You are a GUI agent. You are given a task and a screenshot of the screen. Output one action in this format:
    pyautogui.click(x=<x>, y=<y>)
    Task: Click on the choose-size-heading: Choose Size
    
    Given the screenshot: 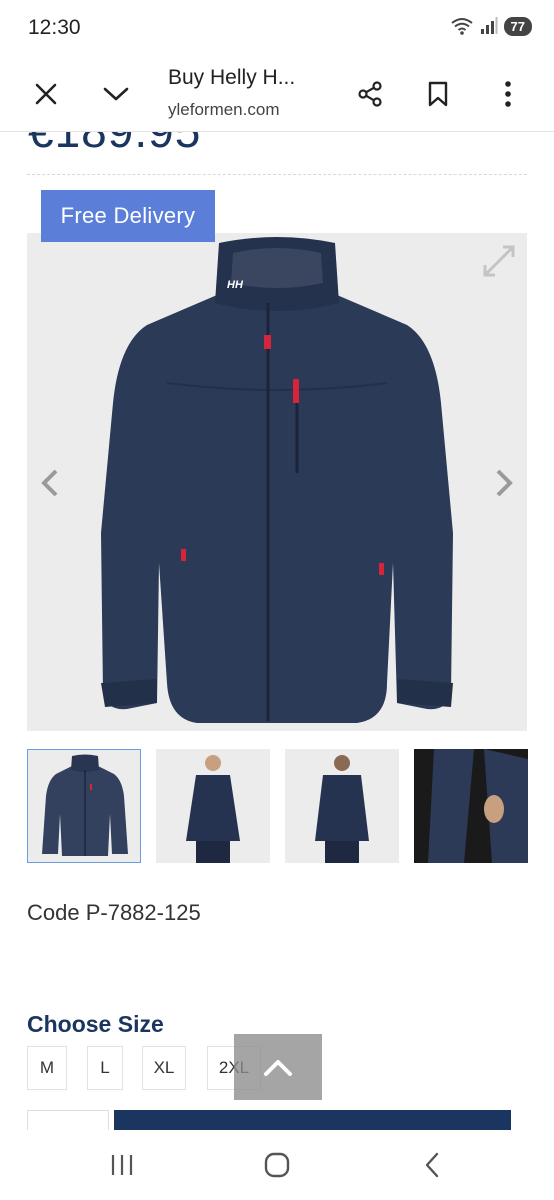 What is the action you would take?
    pyautogui.click(x=95, y=1024)
    